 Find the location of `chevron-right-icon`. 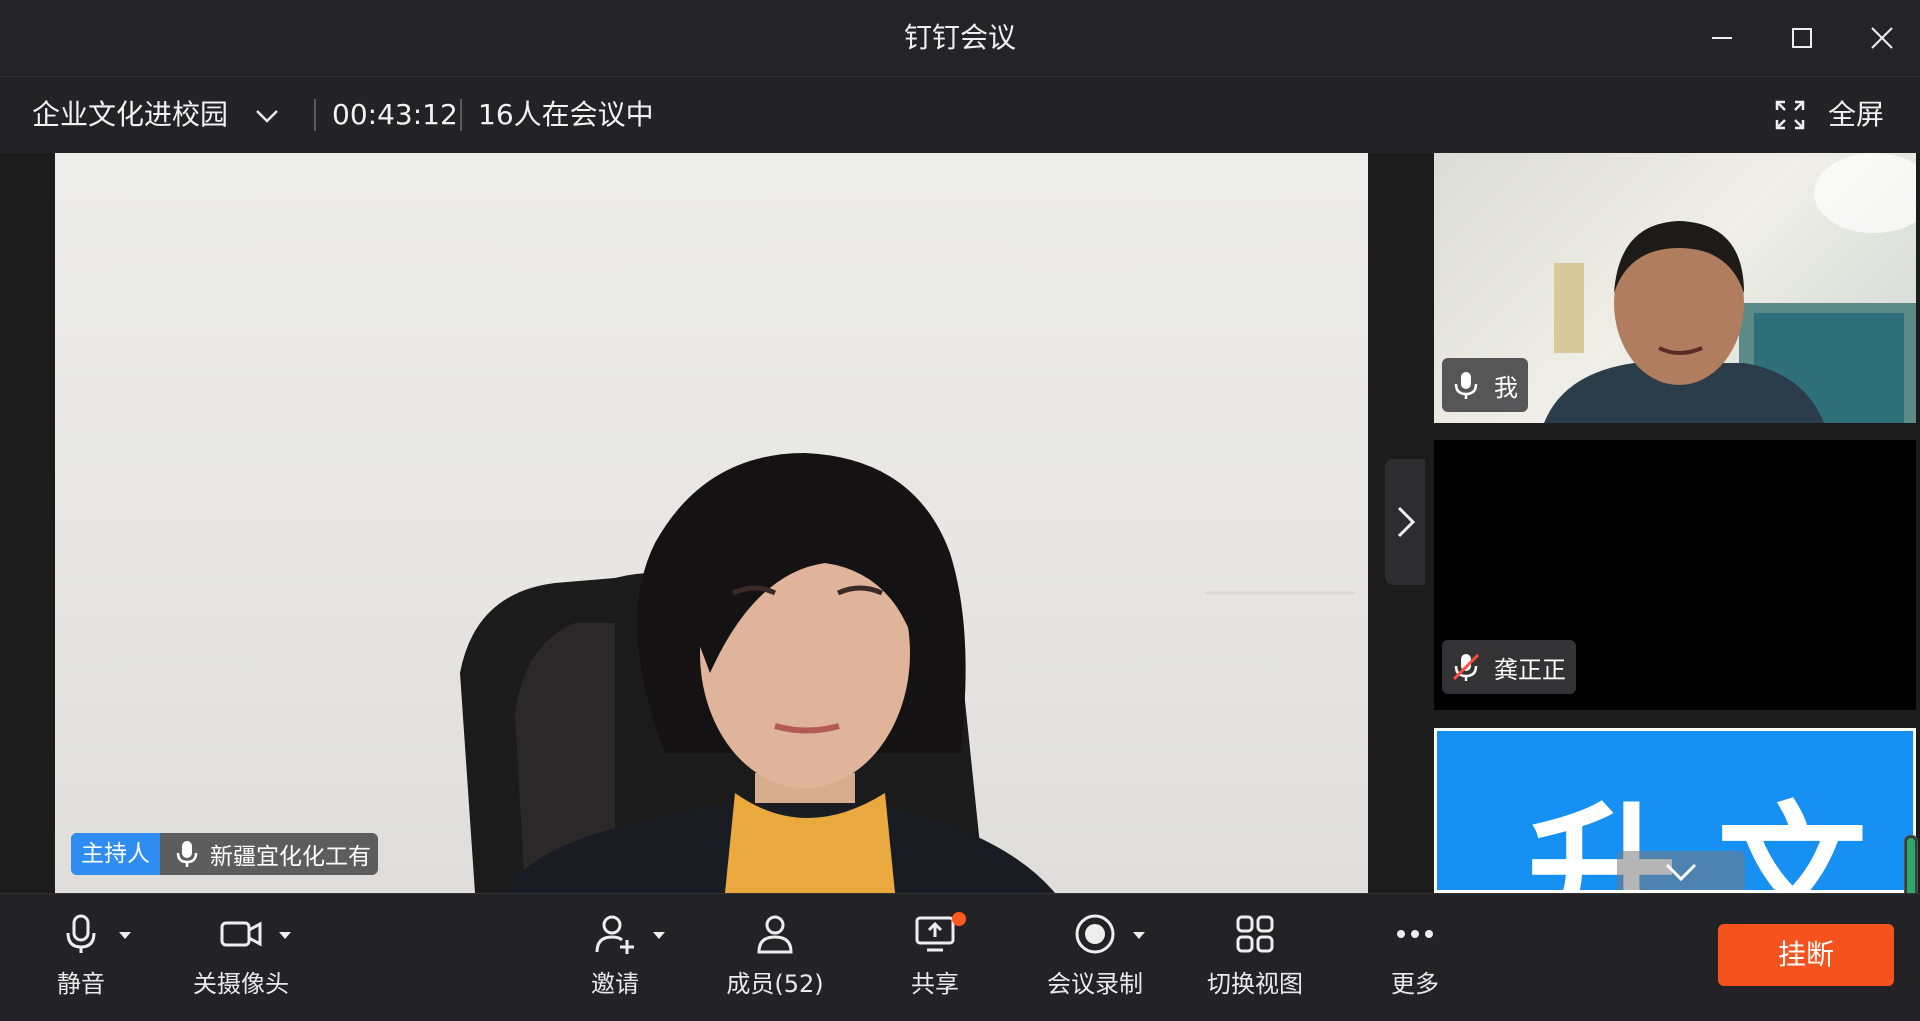

chevron-right-icon is located at coordinates (1406, 522).